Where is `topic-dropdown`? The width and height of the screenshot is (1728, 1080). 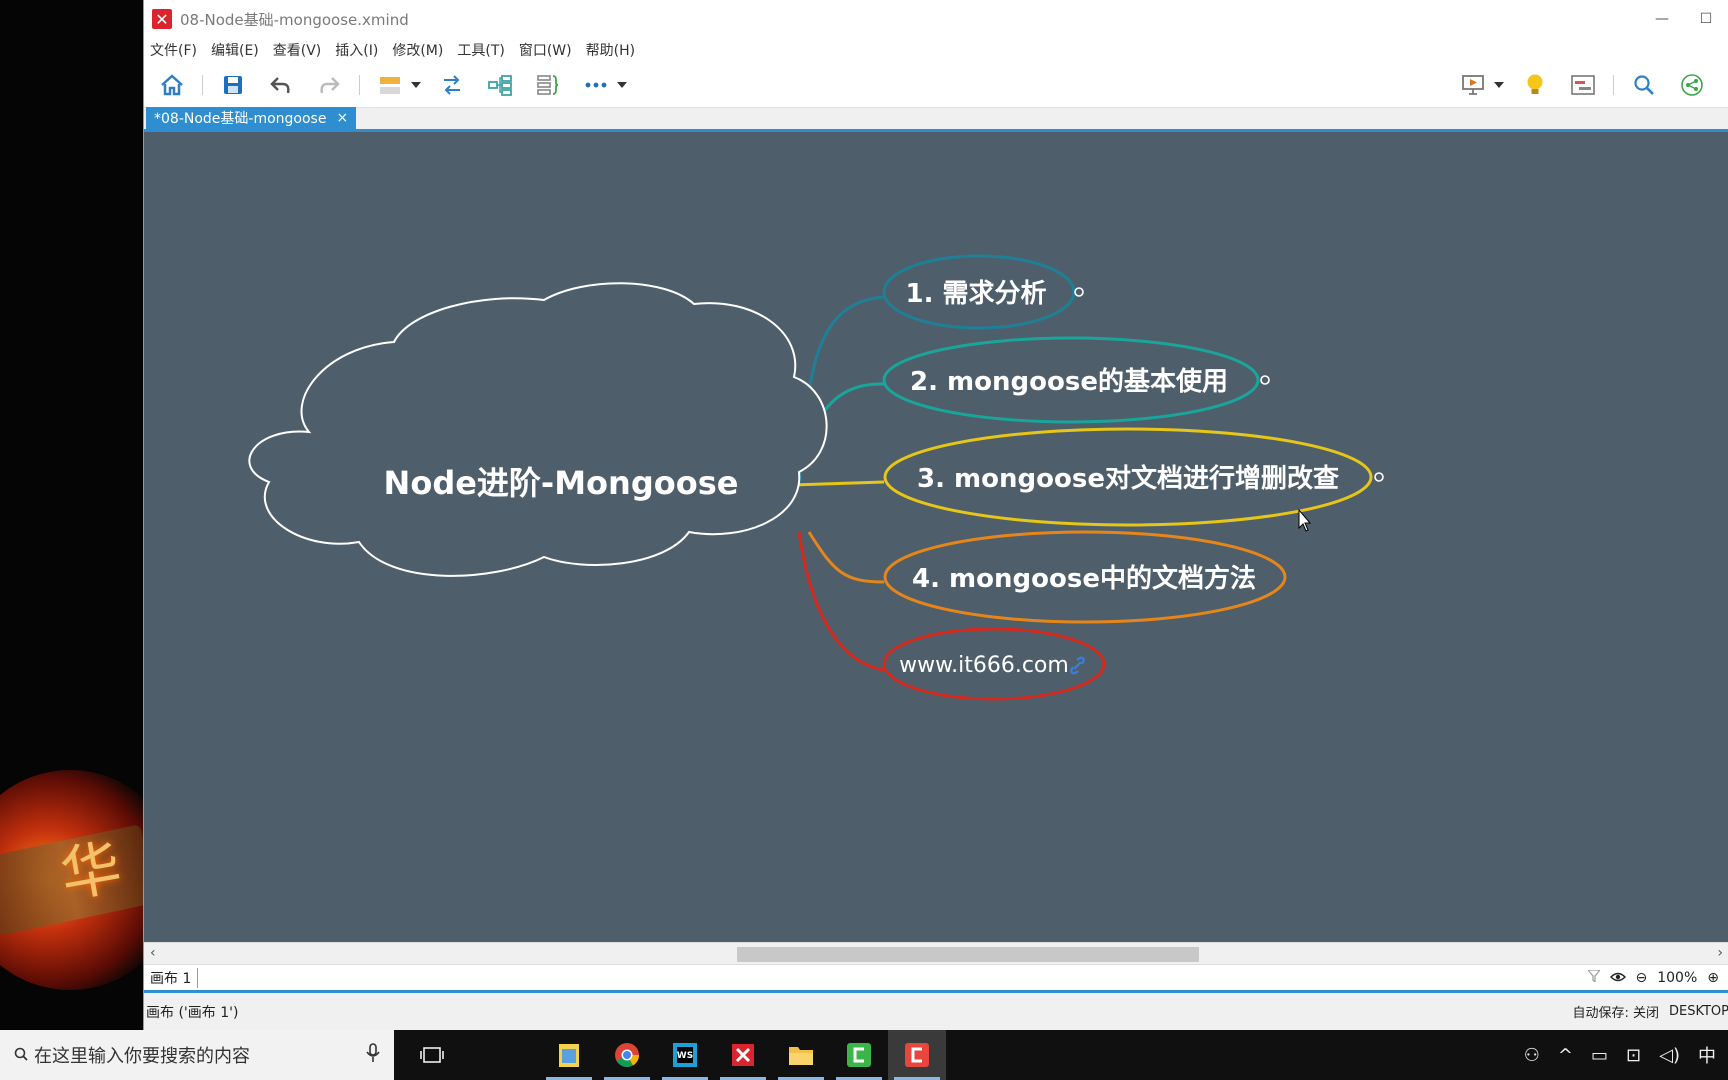 topic-dropdown is located at coordinates (416, 85).